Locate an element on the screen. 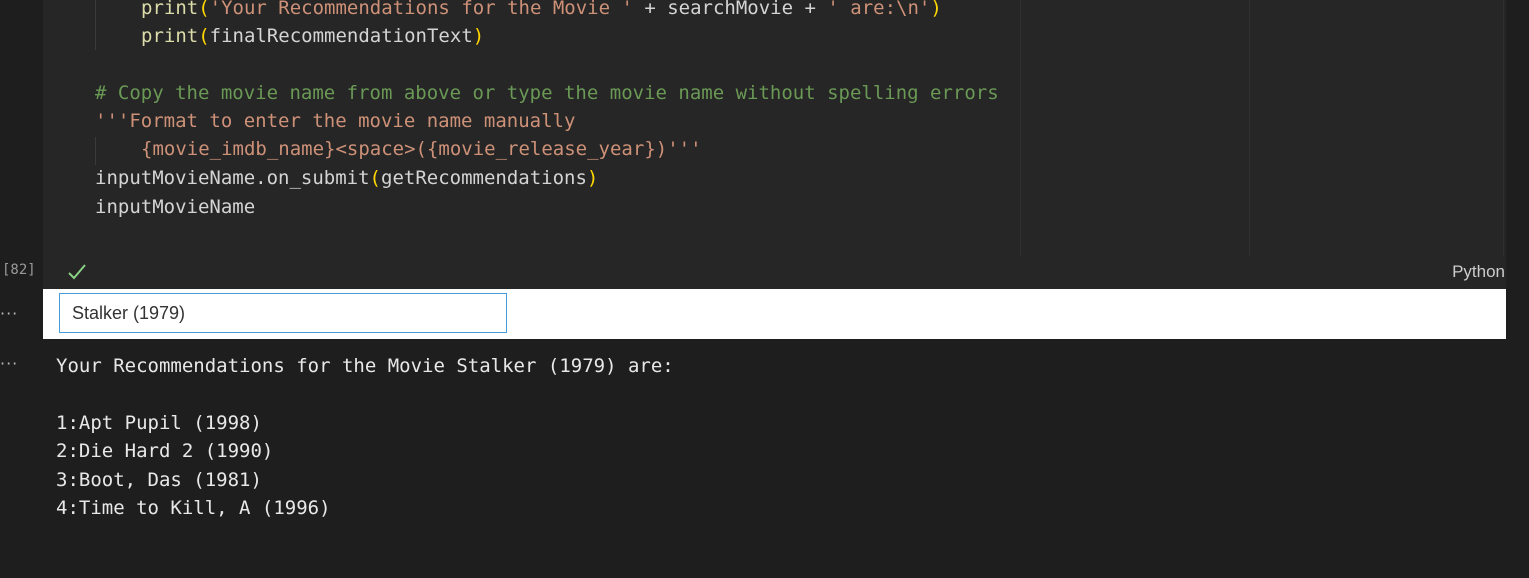 The image size is (1529, 578). language-selector: Python is located at coordinates (1478, 272).